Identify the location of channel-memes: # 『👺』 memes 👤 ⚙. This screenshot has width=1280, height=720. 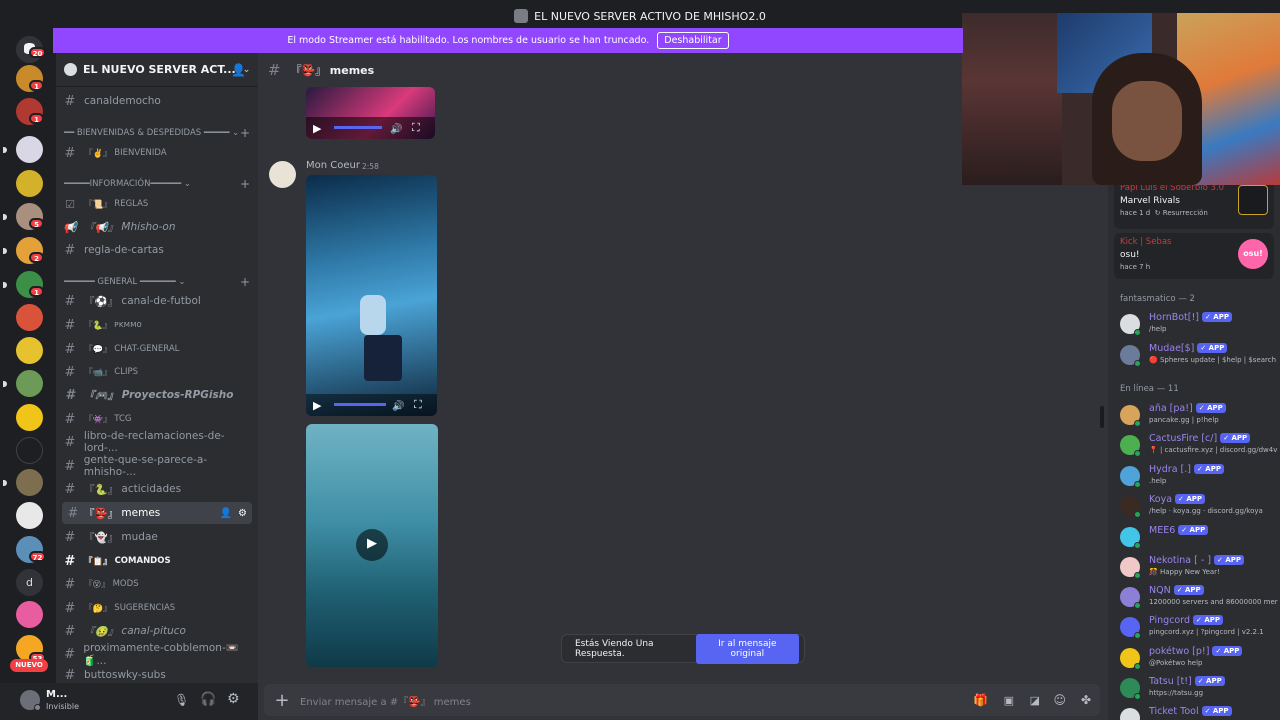
(157, 513).